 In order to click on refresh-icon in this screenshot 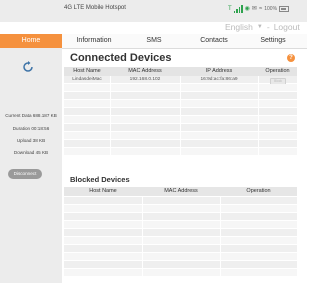, I will do `click(28, 67)`.